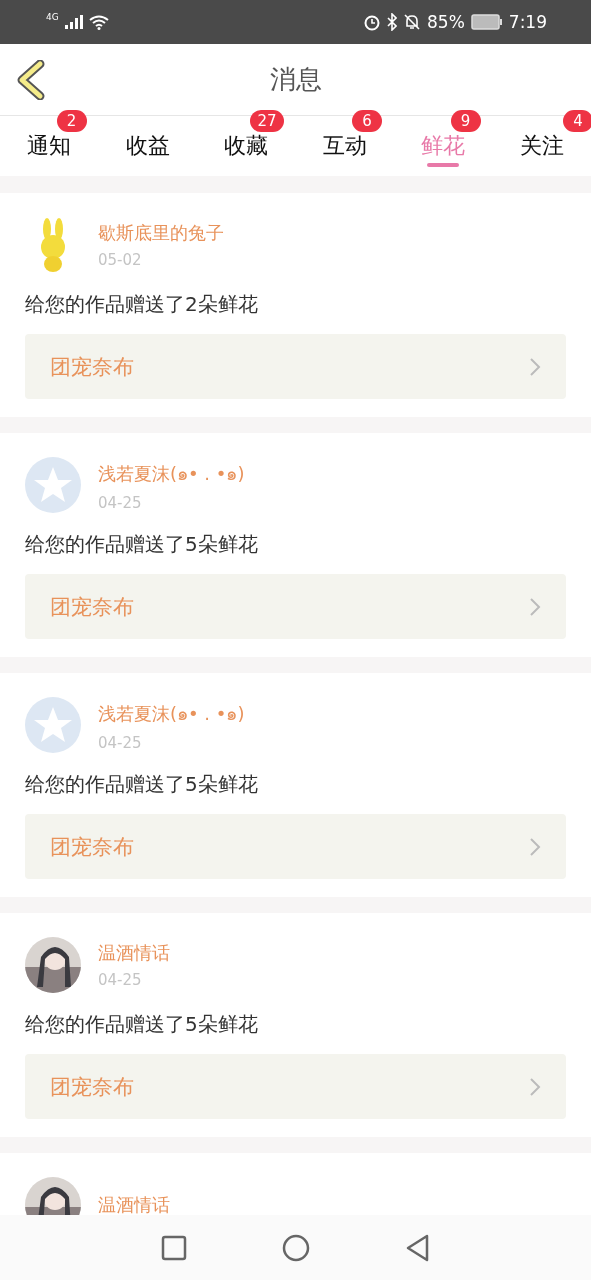  I want to click on count-badge: 4, so click(577, 121).